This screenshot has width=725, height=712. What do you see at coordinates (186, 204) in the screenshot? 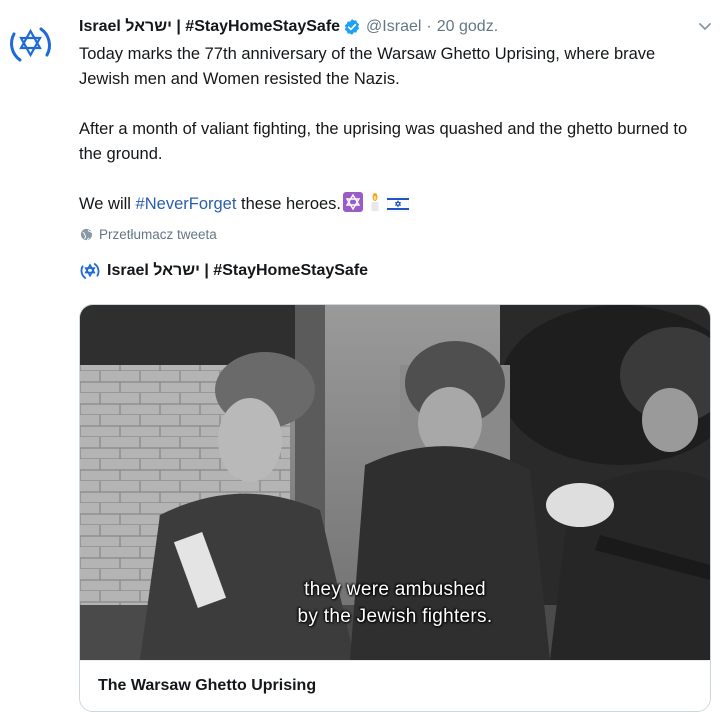
I see `hashtag-link: #NeverForget` at bounding box center [186, 204].